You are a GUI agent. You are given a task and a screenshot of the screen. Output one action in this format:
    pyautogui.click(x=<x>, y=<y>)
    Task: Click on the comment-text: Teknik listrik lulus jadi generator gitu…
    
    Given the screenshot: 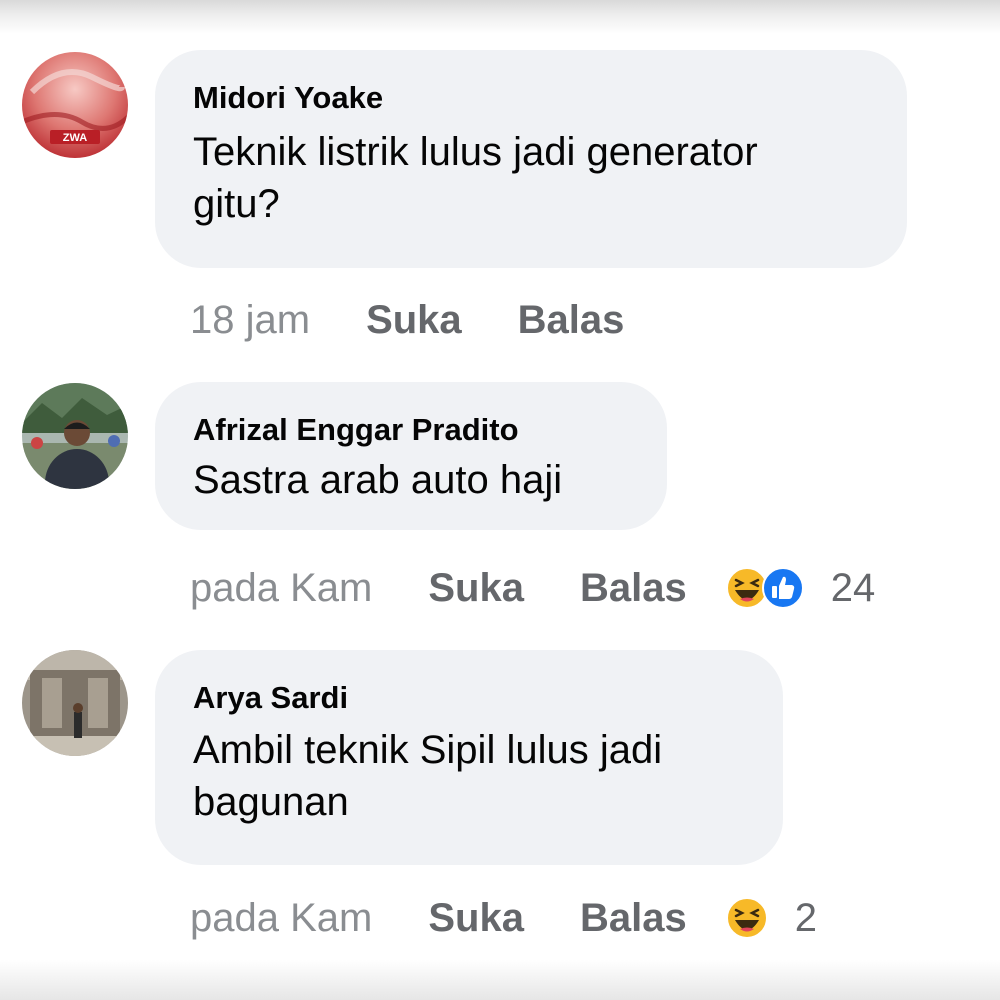 What is the action you would take?
    pyautogui.click(x=475, y=178)
    